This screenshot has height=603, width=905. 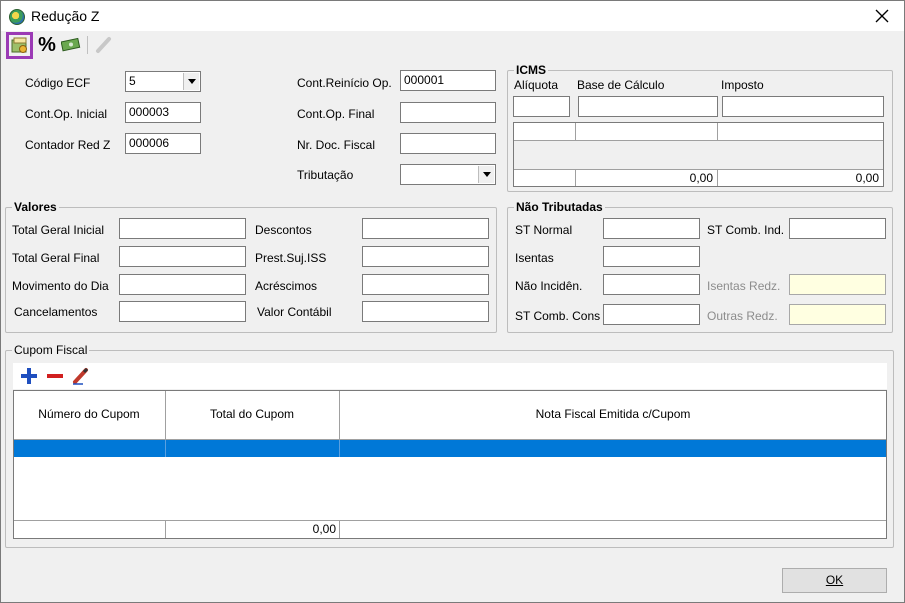 What do you see at coordinates (291, 258) in the screenshot?
I see `prest-suj-iss-label: Prest.Suj.ISS` at bounding box center [291, 258].